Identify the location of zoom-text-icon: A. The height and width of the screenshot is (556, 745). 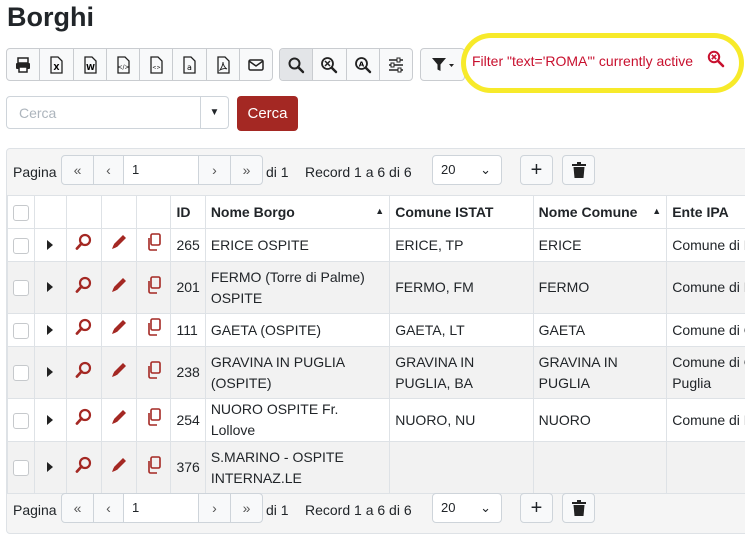
(363, 64).